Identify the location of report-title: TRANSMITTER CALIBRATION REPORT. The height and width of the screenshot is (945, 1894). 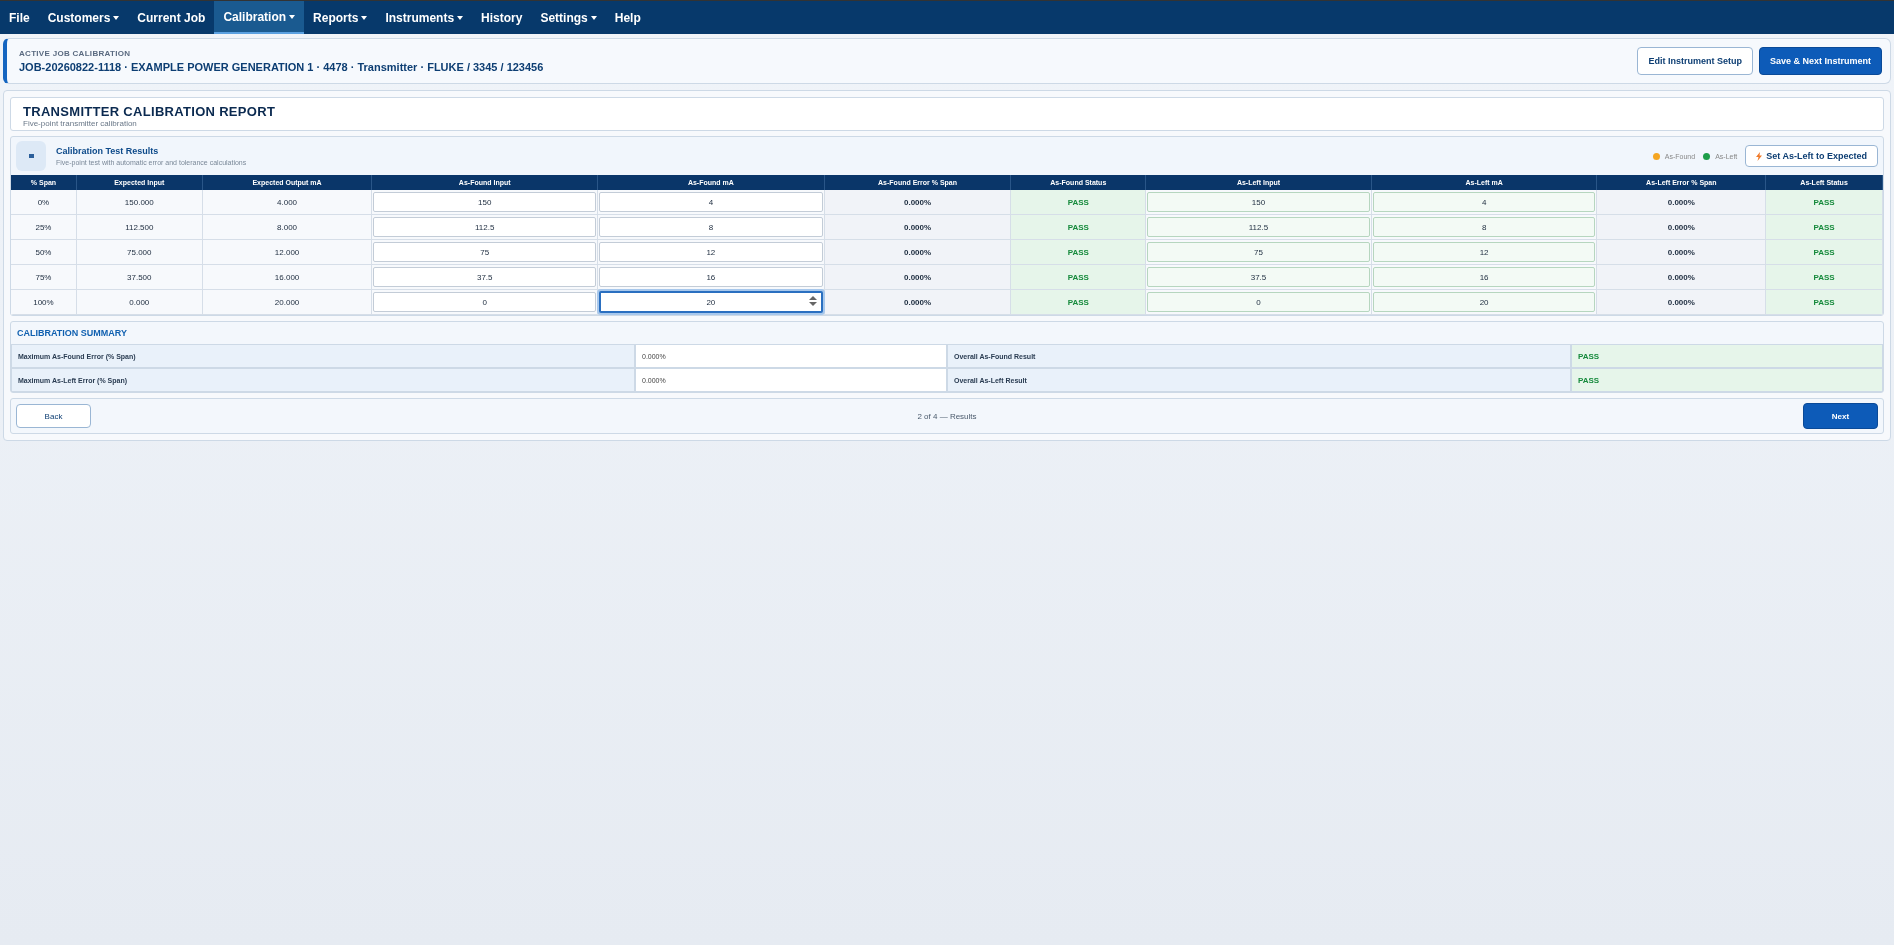
(150, 111).